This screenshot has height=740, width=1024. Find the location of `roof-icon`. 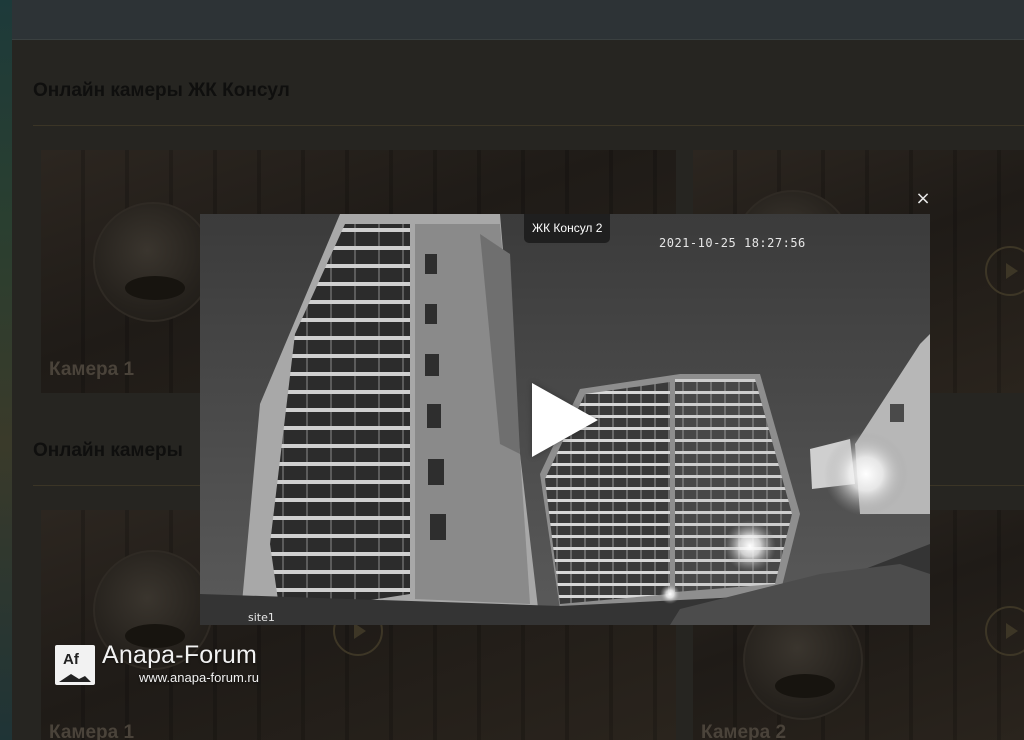

roof-icon is located at coordinates (75, 678).